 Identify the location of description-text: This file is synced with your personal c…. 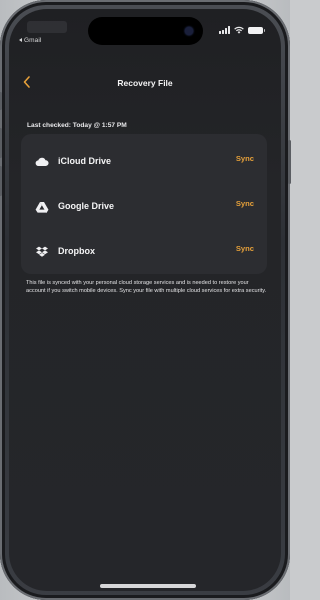
(146, 287).